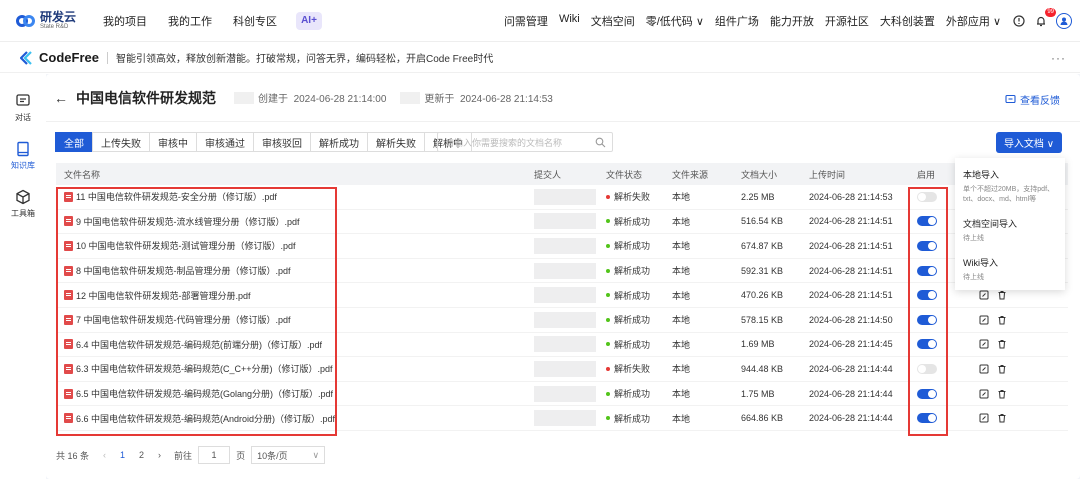  Describe the element at coordinates (23, 117) in the screenshot. I see `sidebar-item-label: 对话` at that location.